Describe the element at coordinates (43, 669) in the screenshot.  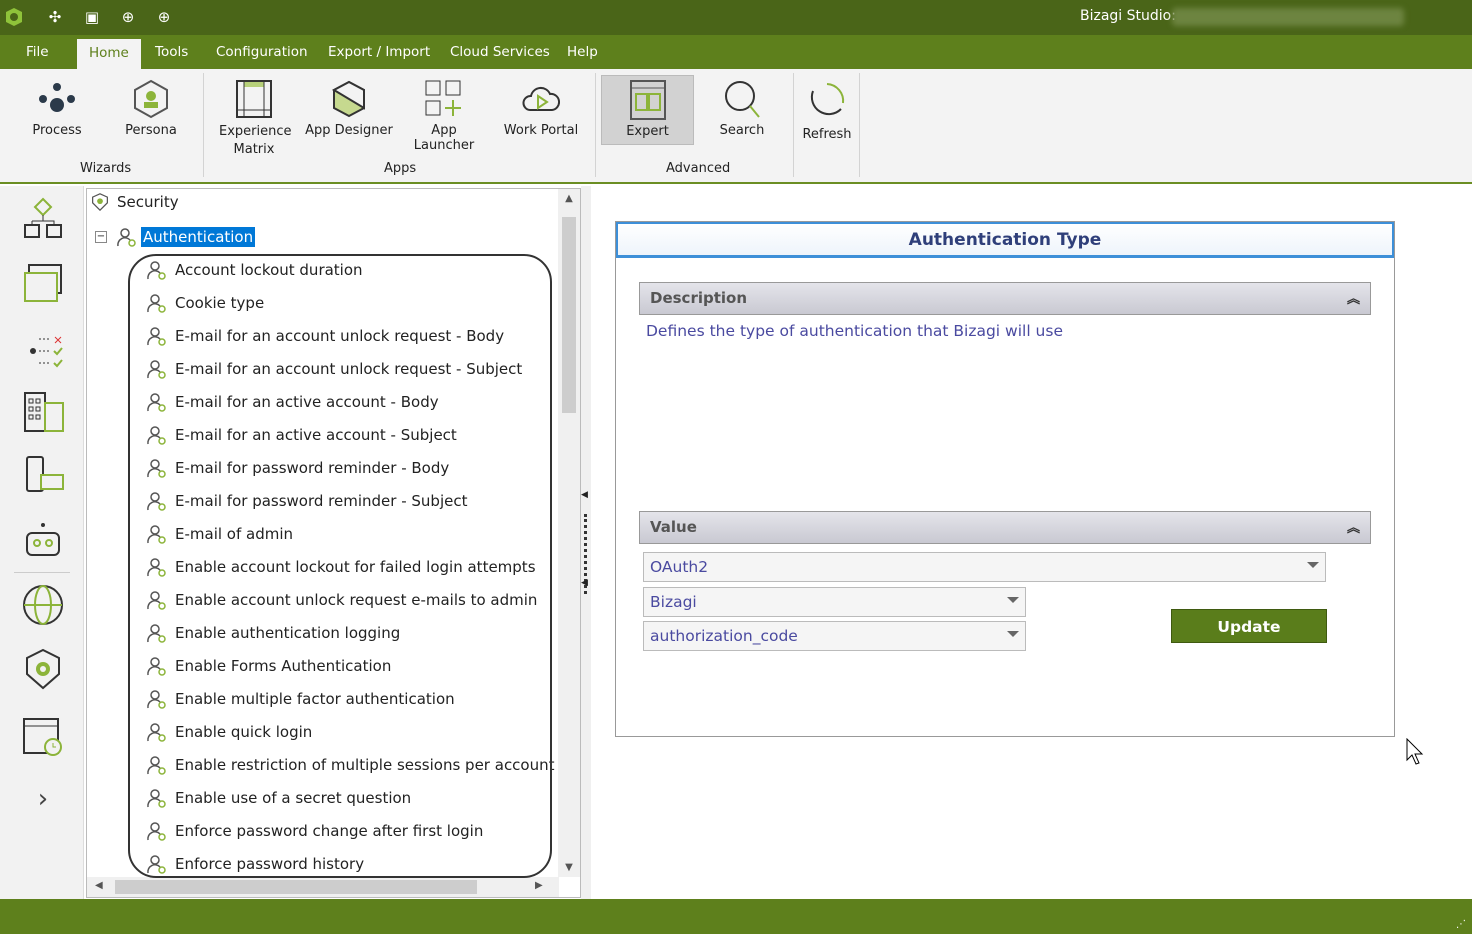
I see `security-icon` at that location.